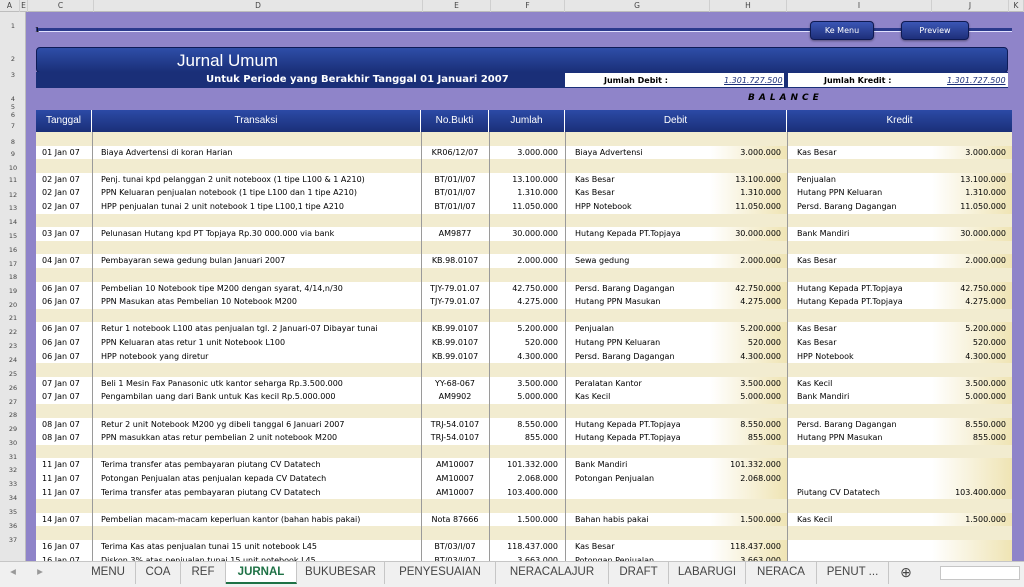  Describe the element at coordinates (859, 520) in the screenshot. I see `cell-kacc: Kas Kecil` at that location.